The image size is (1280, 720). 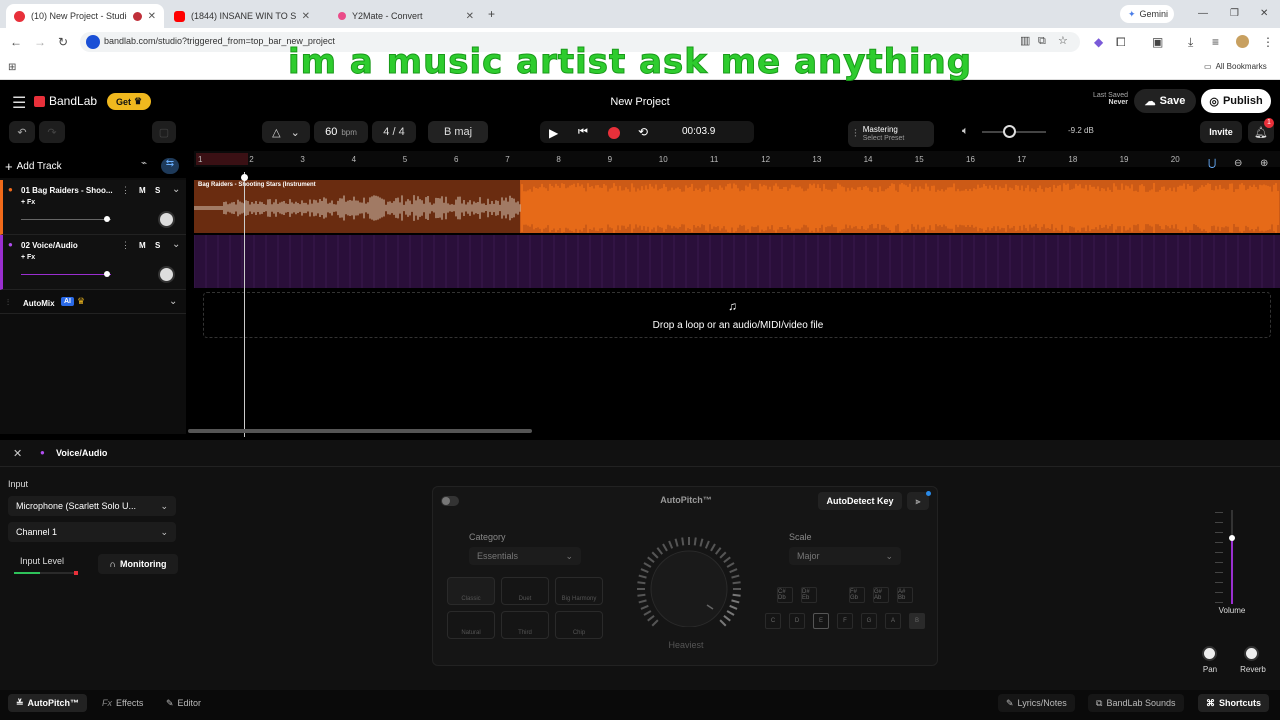 I want to click on pan-knob, so click(x=1209, y=653).